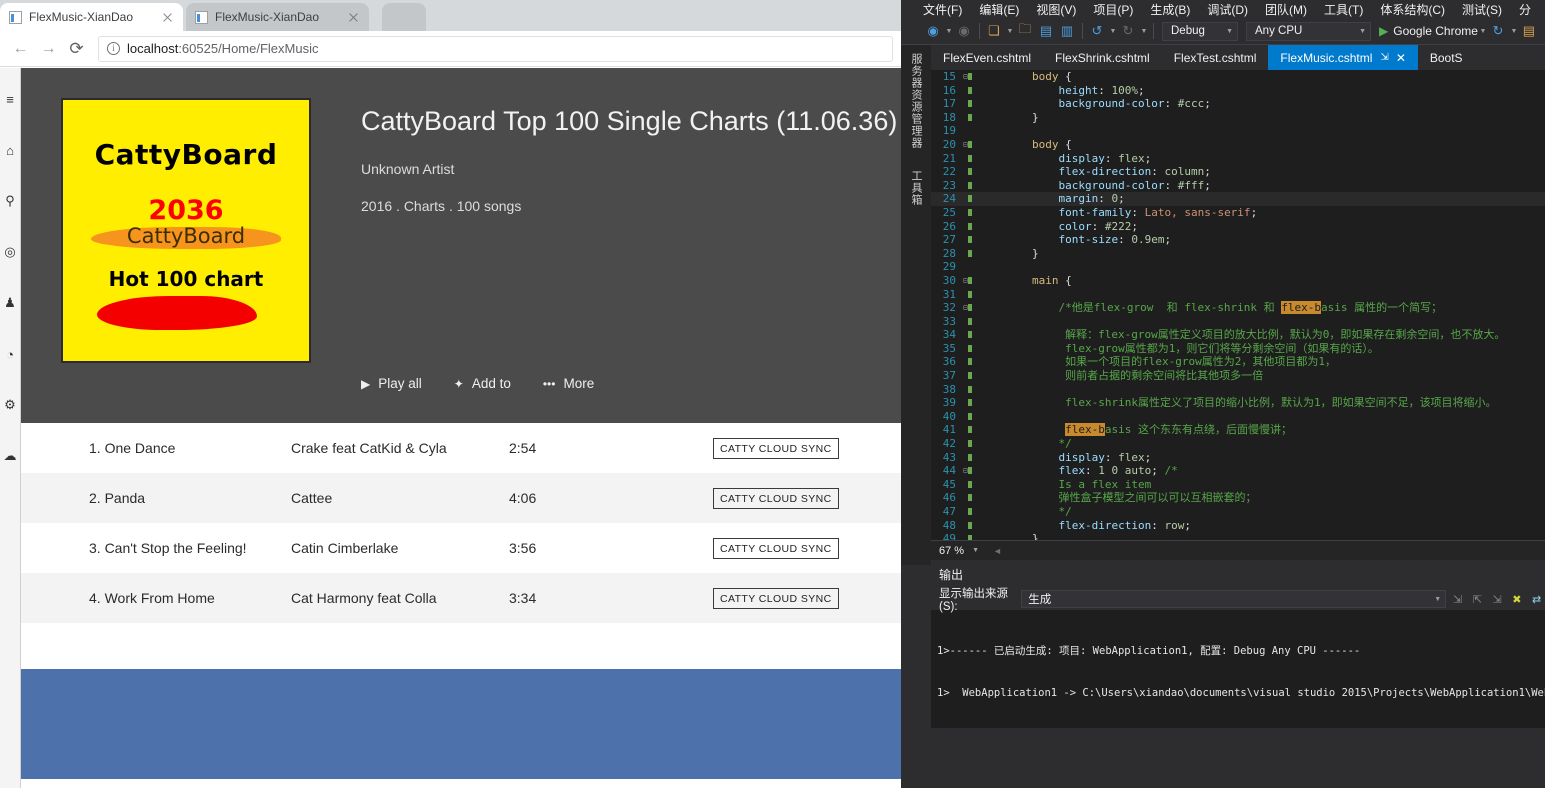 The height and width of the screenshot is (788, 1545). I want to click on track-artist: Cattee, so click(312, 498).